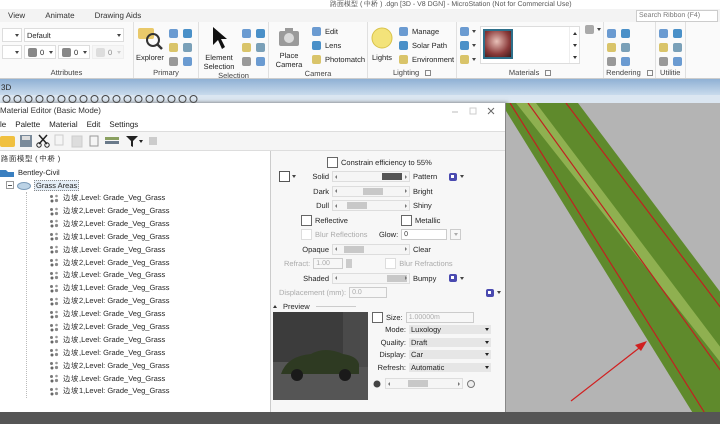  Describe the element at coordinates (27, 124) in the screenshot. I see `menu-item: Palette` at that location.